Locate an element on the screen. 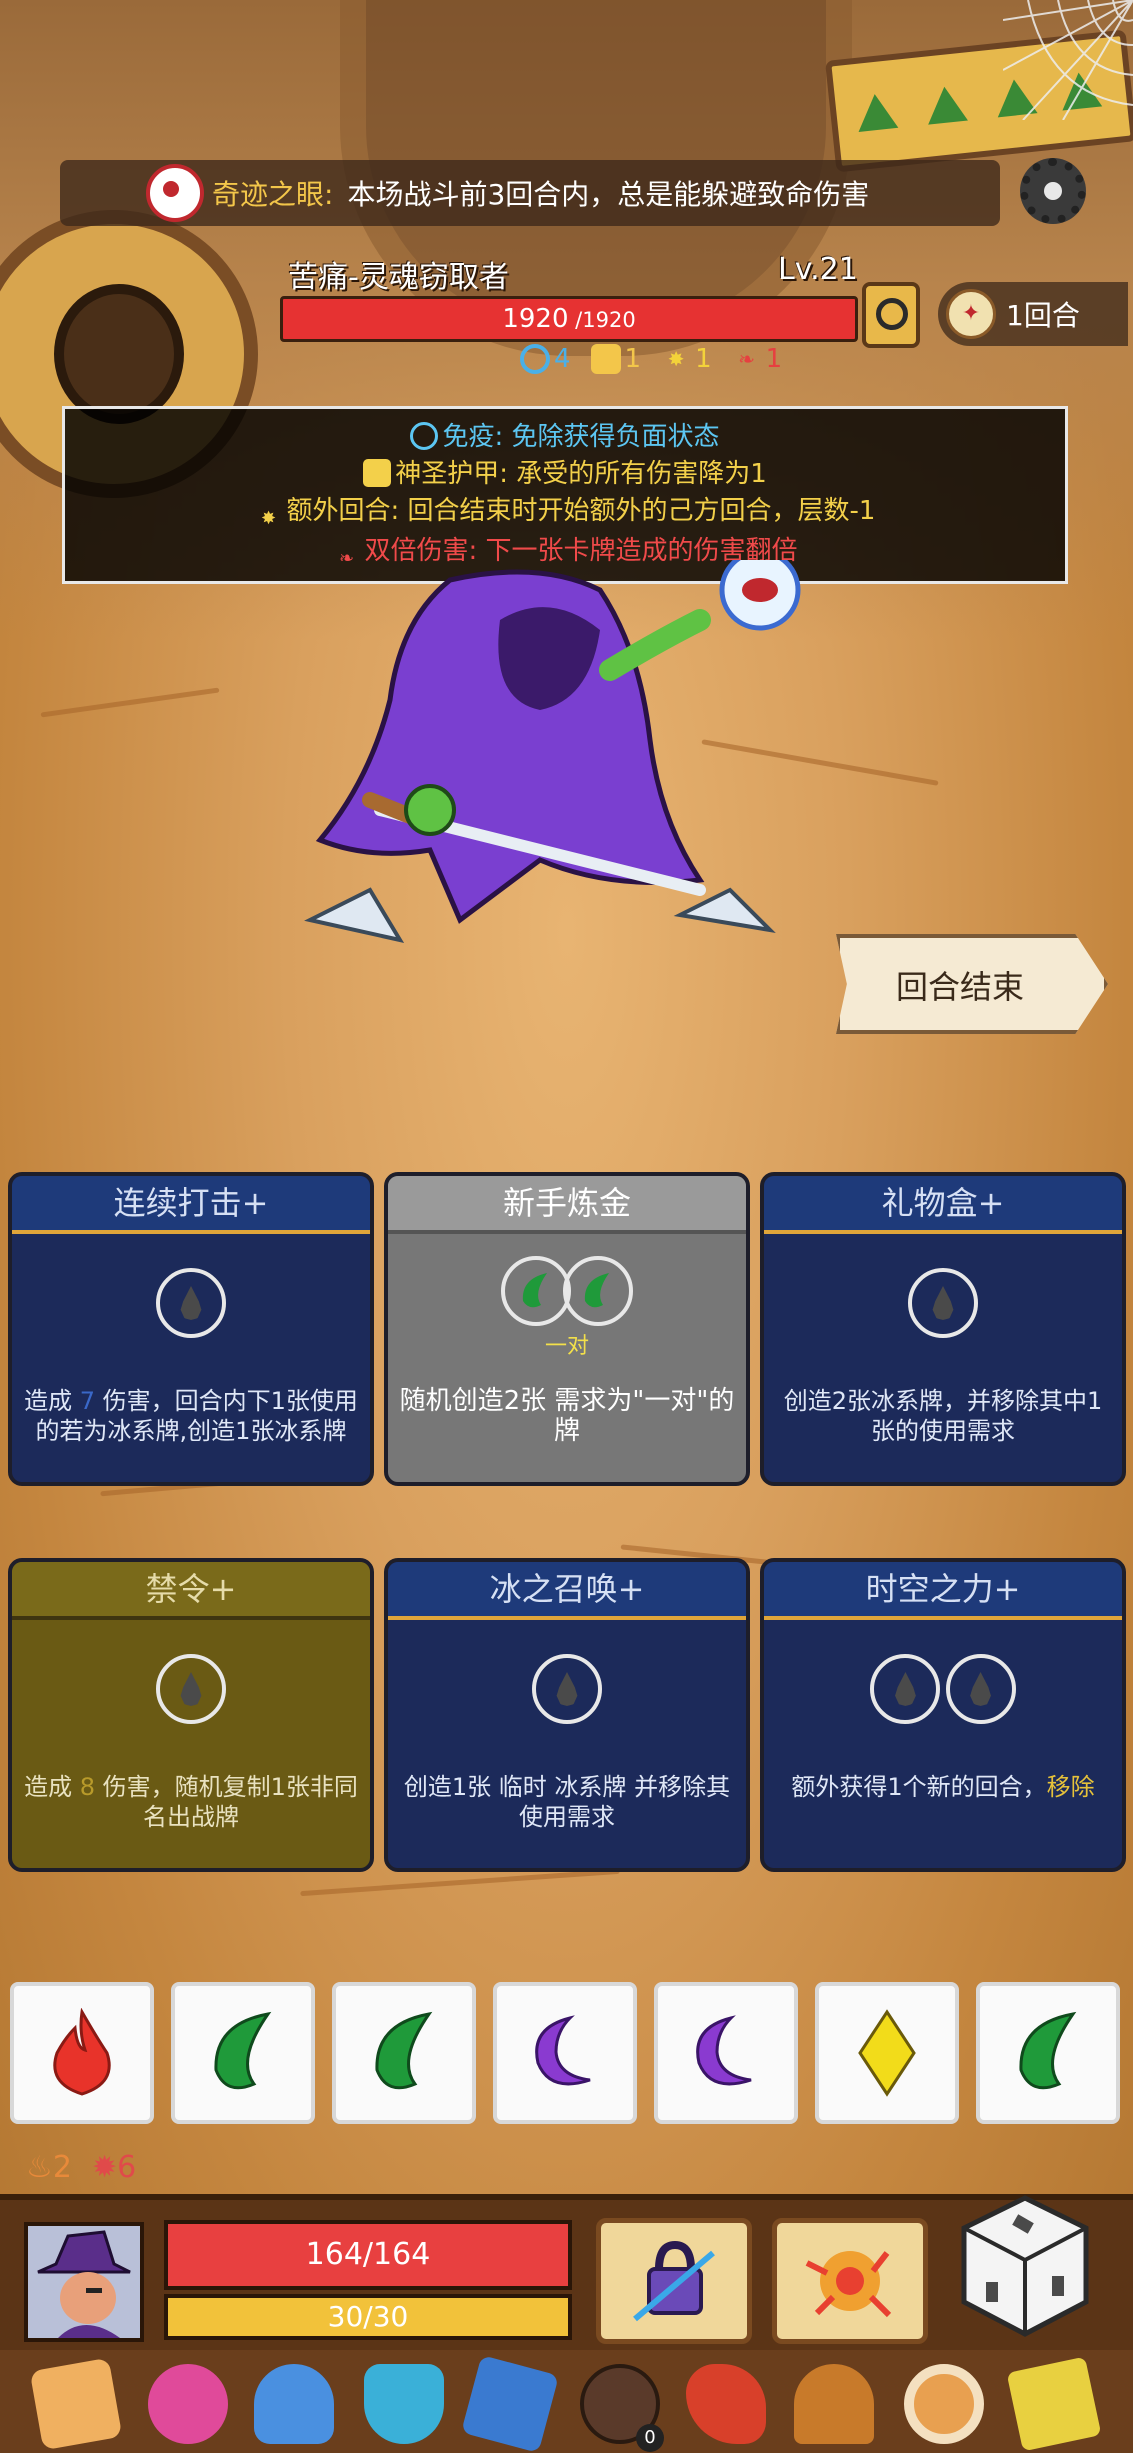 The width and height of the screenshot is (1133, 2453). diamond-gem-icon is located at coordinates (887, 2053).